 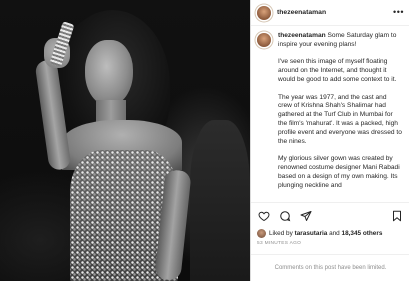 What do you see at coordinates (362, 233) in the screenshot?
I see `likes-others-link: 18,345 others` at bounding box center [362, 233].